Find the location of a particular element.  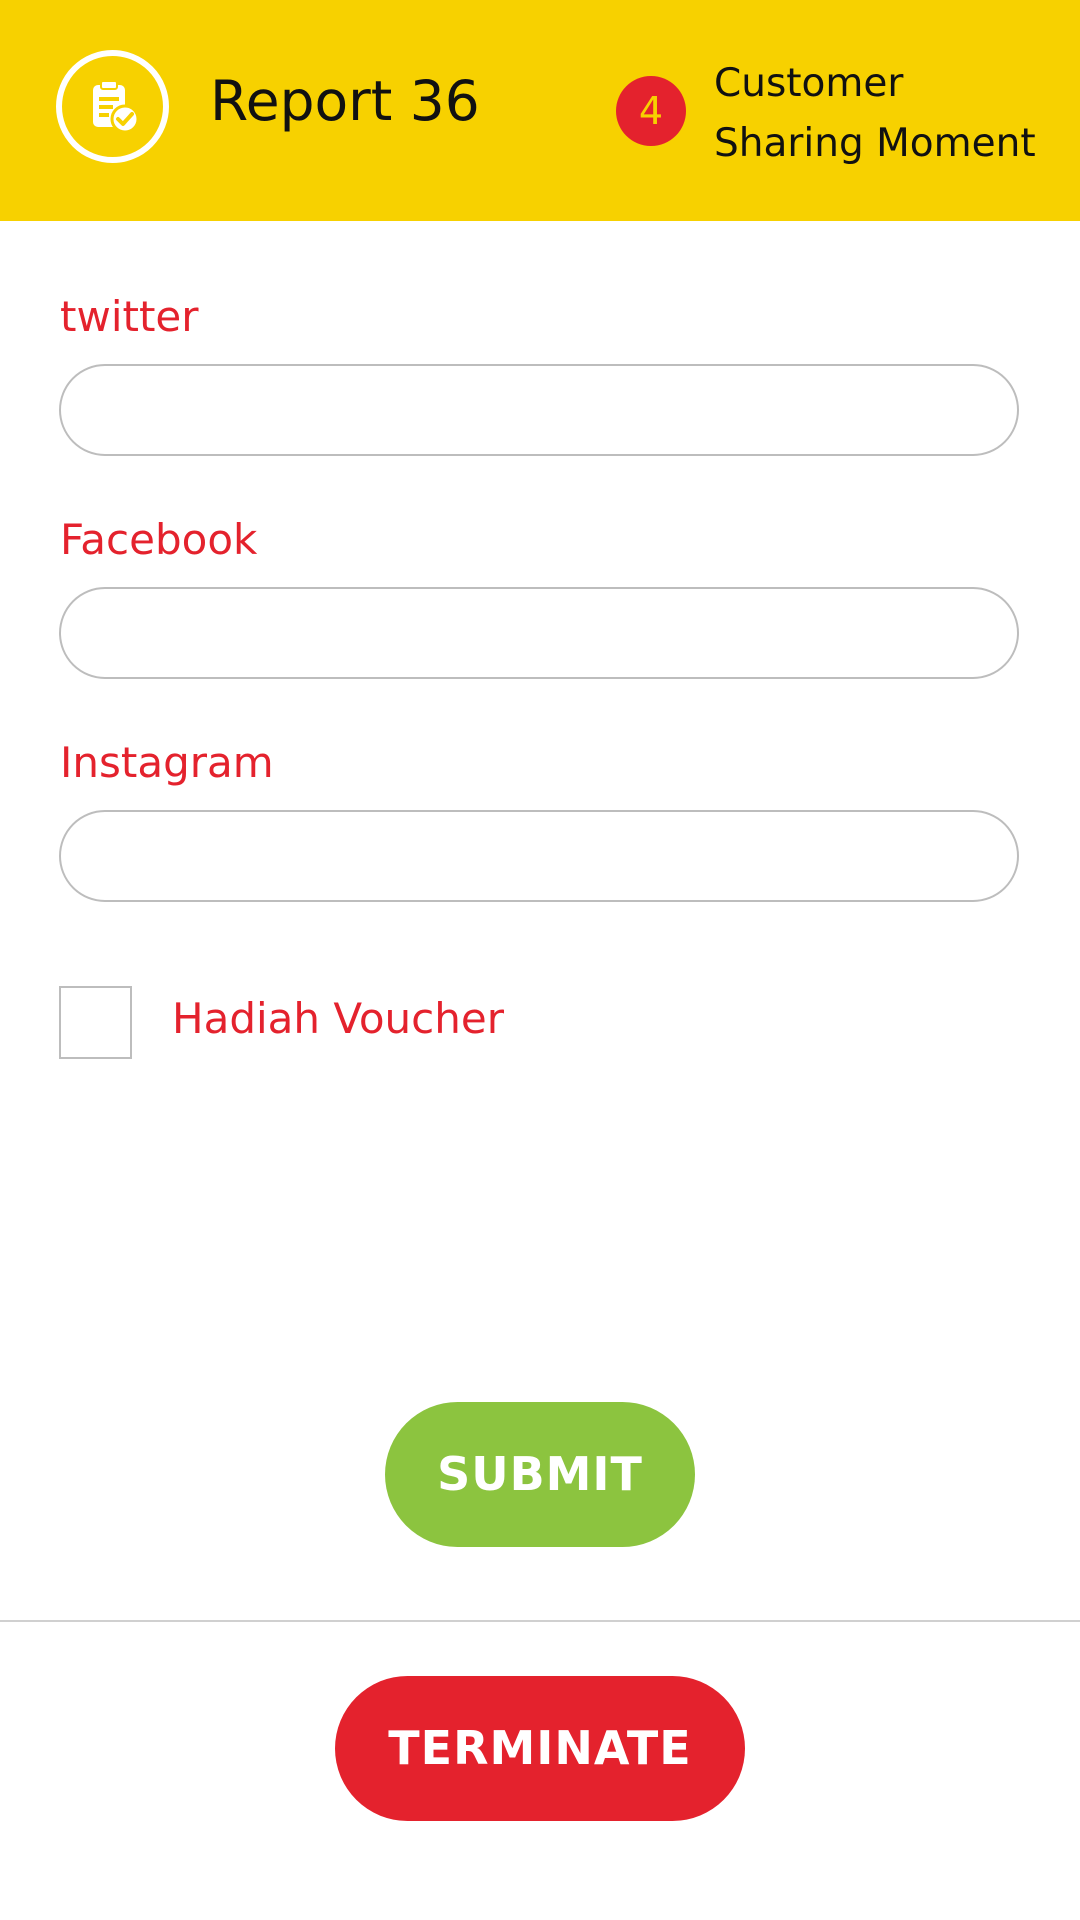

twitter-input is located at coordinates (539, 410).